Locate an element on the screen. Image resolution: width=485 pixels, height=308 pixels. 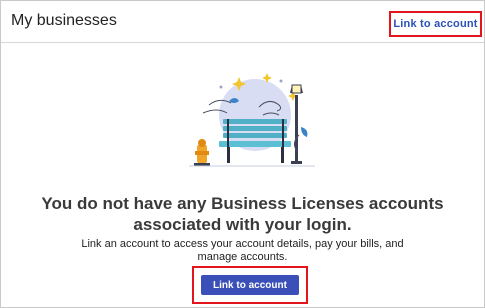
link-to-account-button: Link to account is located at coordinates (250, 285).